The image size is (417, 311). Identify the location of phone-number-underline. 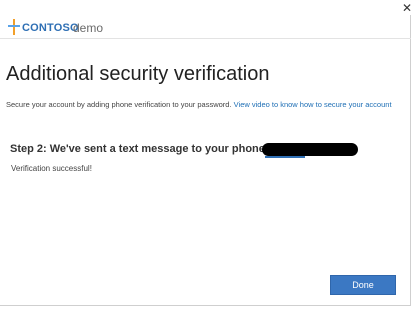
(285, 157).